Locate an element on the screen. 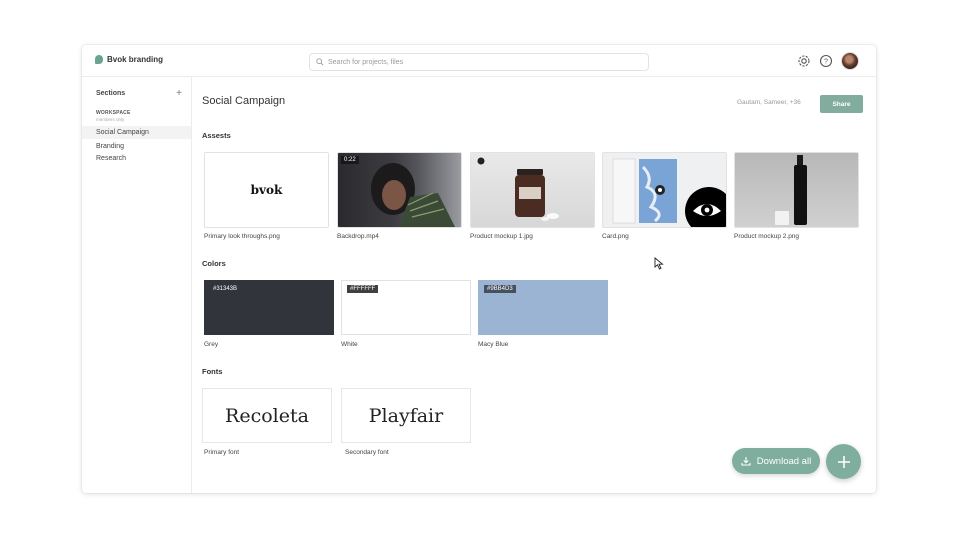 The width and height of the screenshot is (960, 540). workspace-sublabel: members only is located at coordinates (110, 119).